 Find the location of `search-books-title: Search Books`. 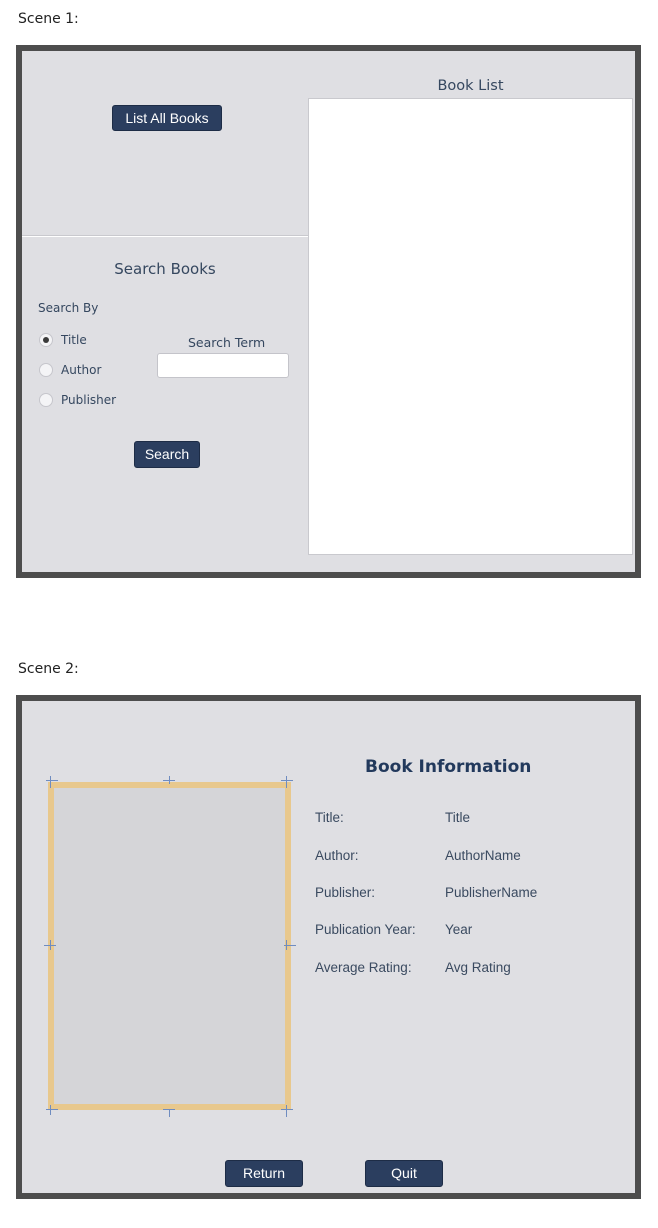

search-books-title: Search Books is located at coordinates (165, 269).